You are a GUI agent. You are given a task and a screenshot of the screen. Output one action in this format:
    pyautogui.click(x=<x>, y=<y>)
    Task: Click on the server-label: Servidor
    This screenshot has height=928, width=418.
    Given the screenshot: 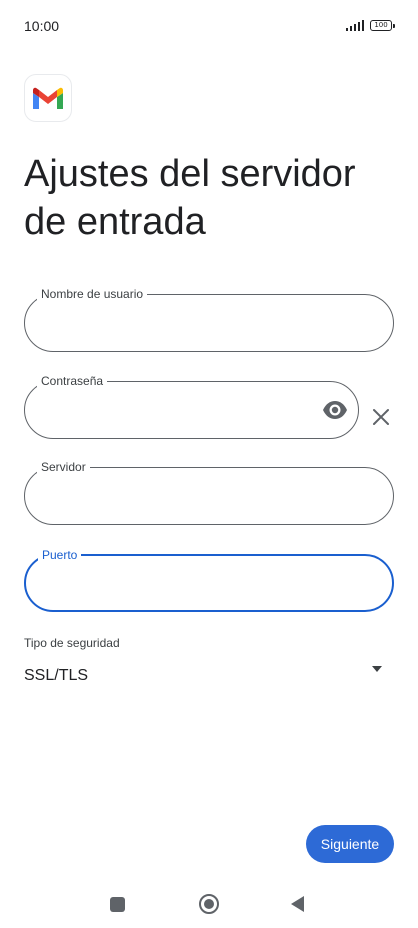 What is the action you would take?
    pyautogui.click(x=63, y=467)
    